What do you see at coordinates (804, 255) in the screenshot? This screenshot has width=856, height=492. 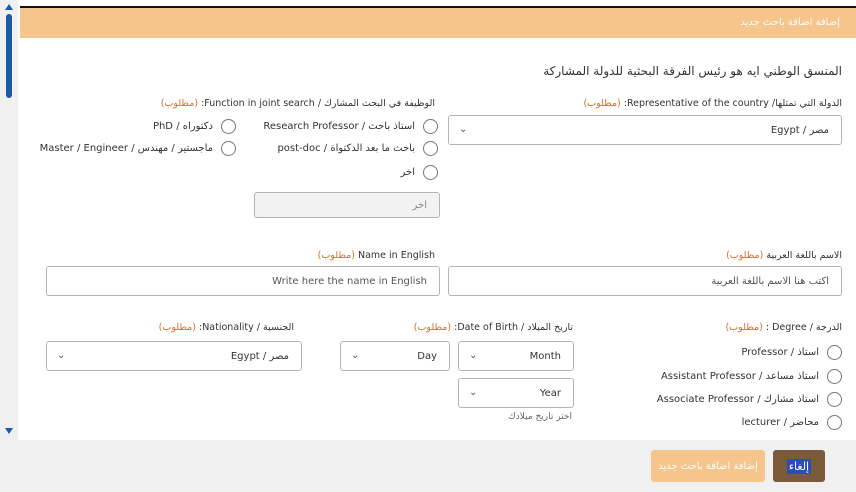 I see `name-ar-label-text: الاسم باللغة العربية` at bounding box center [804, 255].